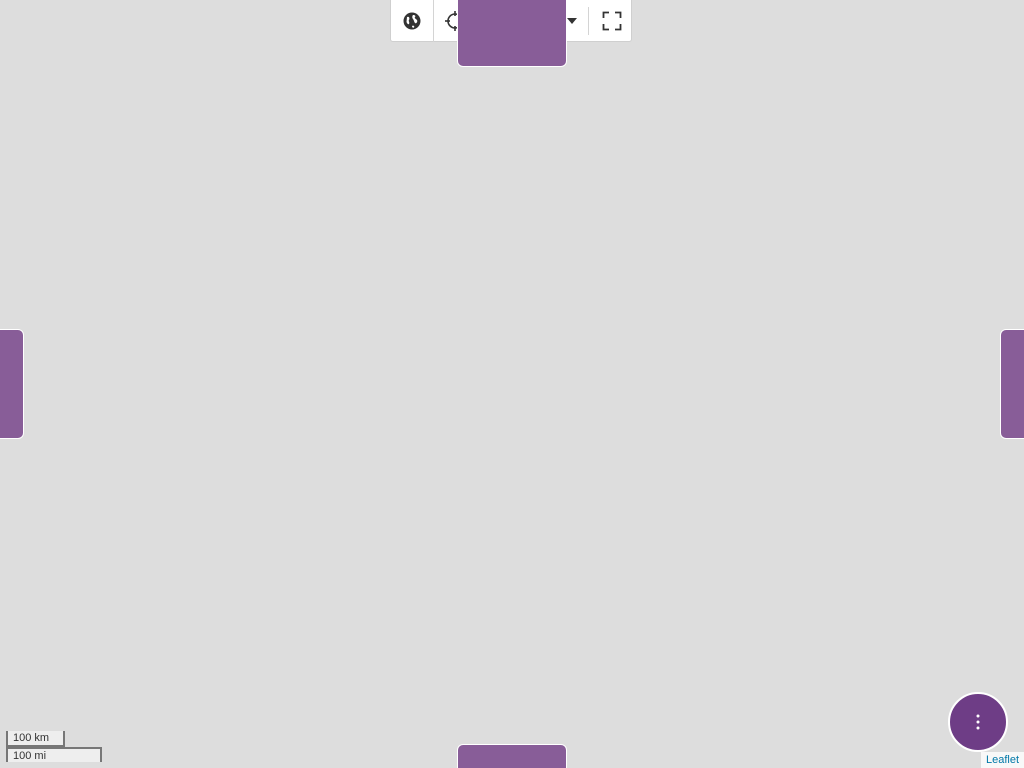  I want to click on fullscreen-button, so click(612, 21).